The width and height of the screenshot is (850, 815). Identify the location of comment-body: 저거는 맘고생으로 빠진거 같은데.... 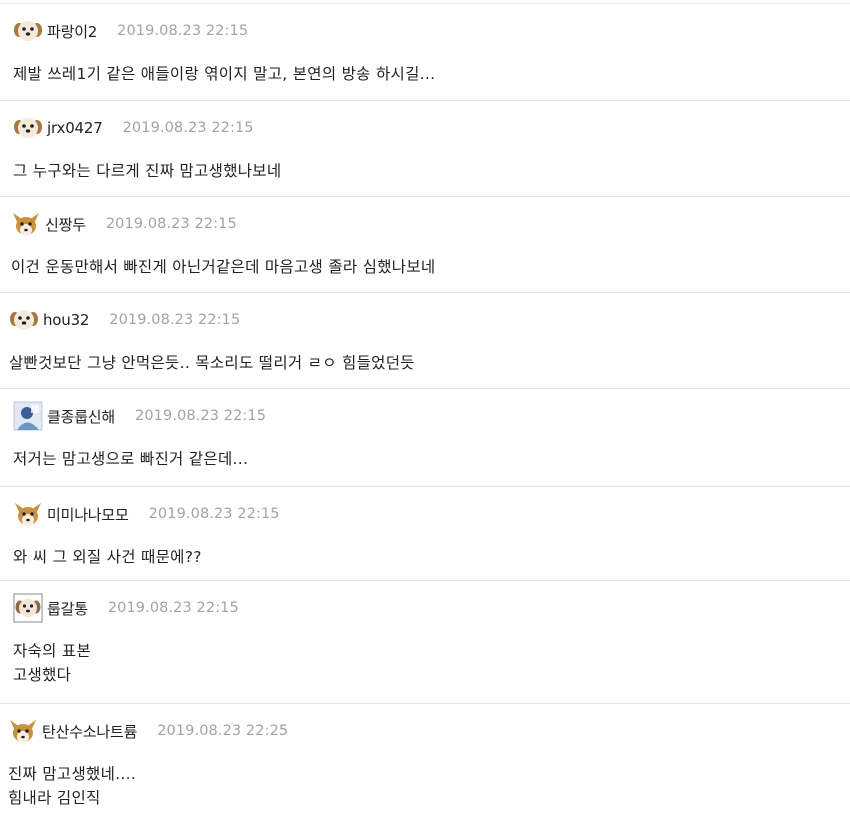
(130, 459).